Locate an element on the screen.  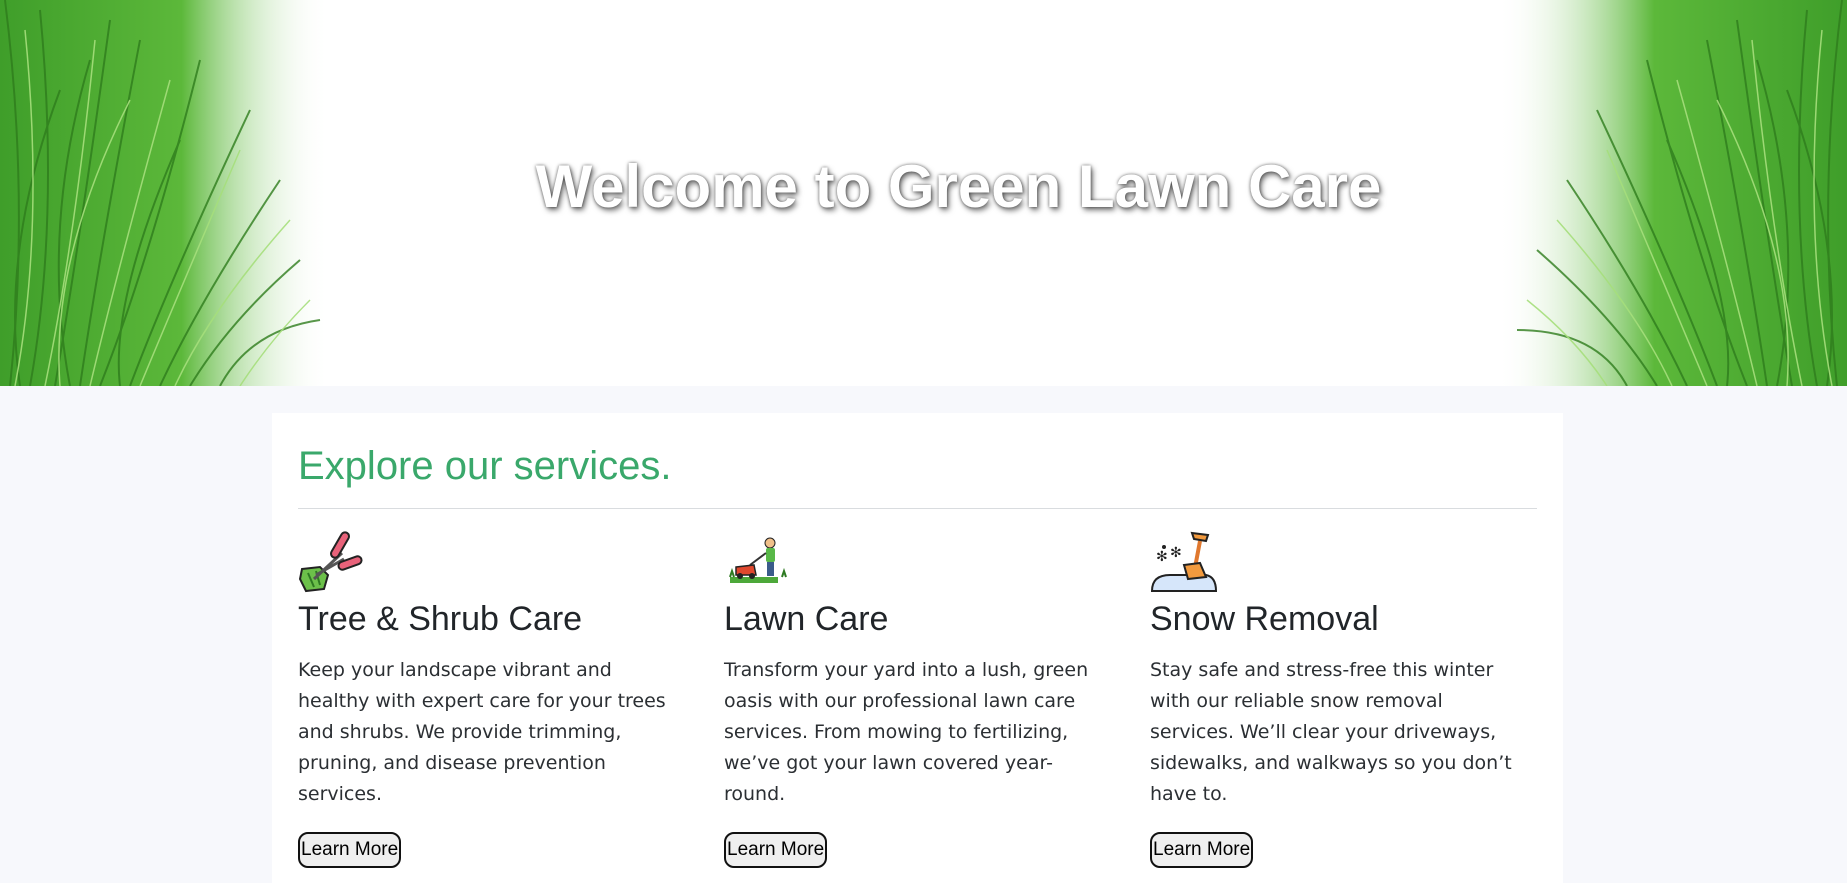
card-title: Tree & Shrub Care is located at coordinates (440, 619).